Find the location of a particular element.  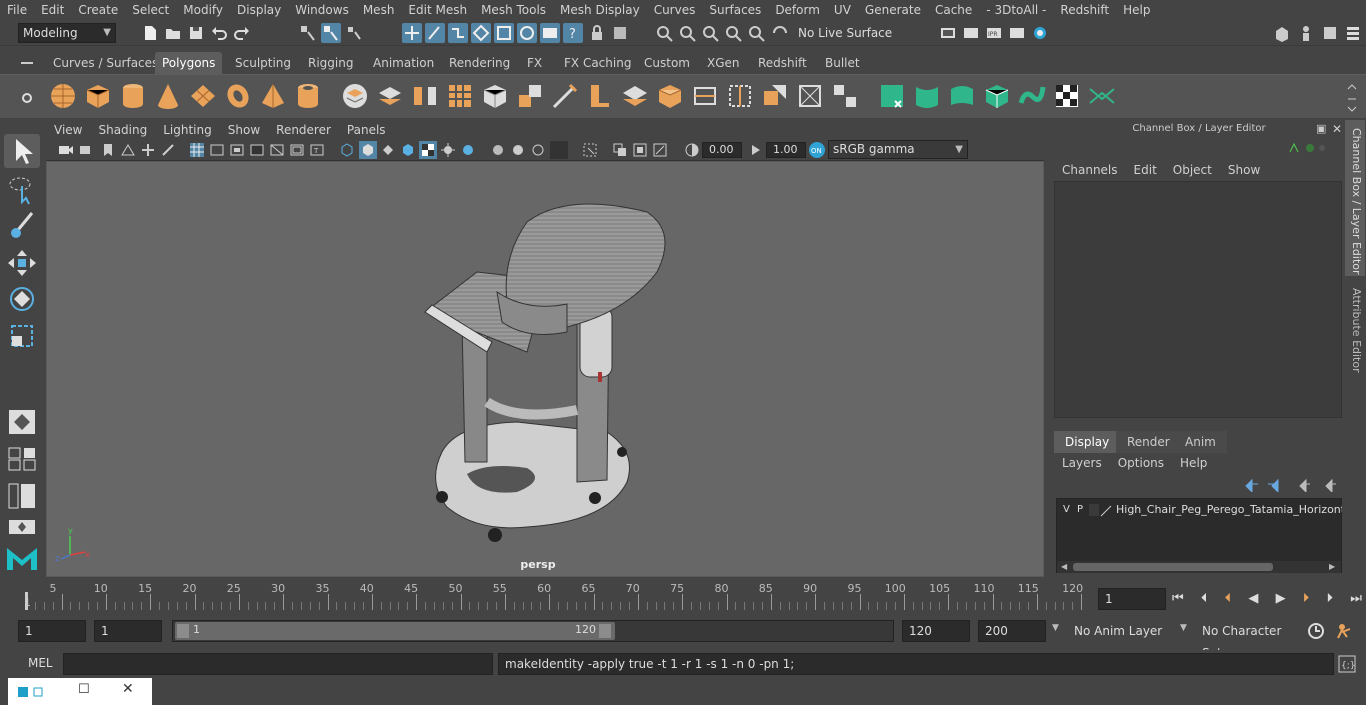

wireframe-on-shaded-icon is located at coordinates (428, 150).